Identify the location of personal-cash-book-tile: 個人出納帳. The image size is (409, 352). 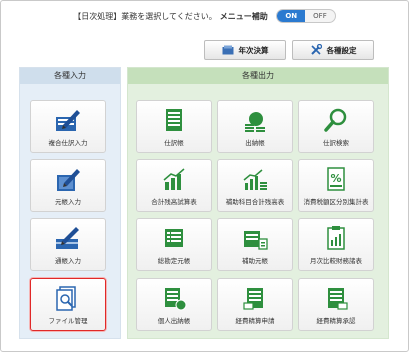
(174, 304).